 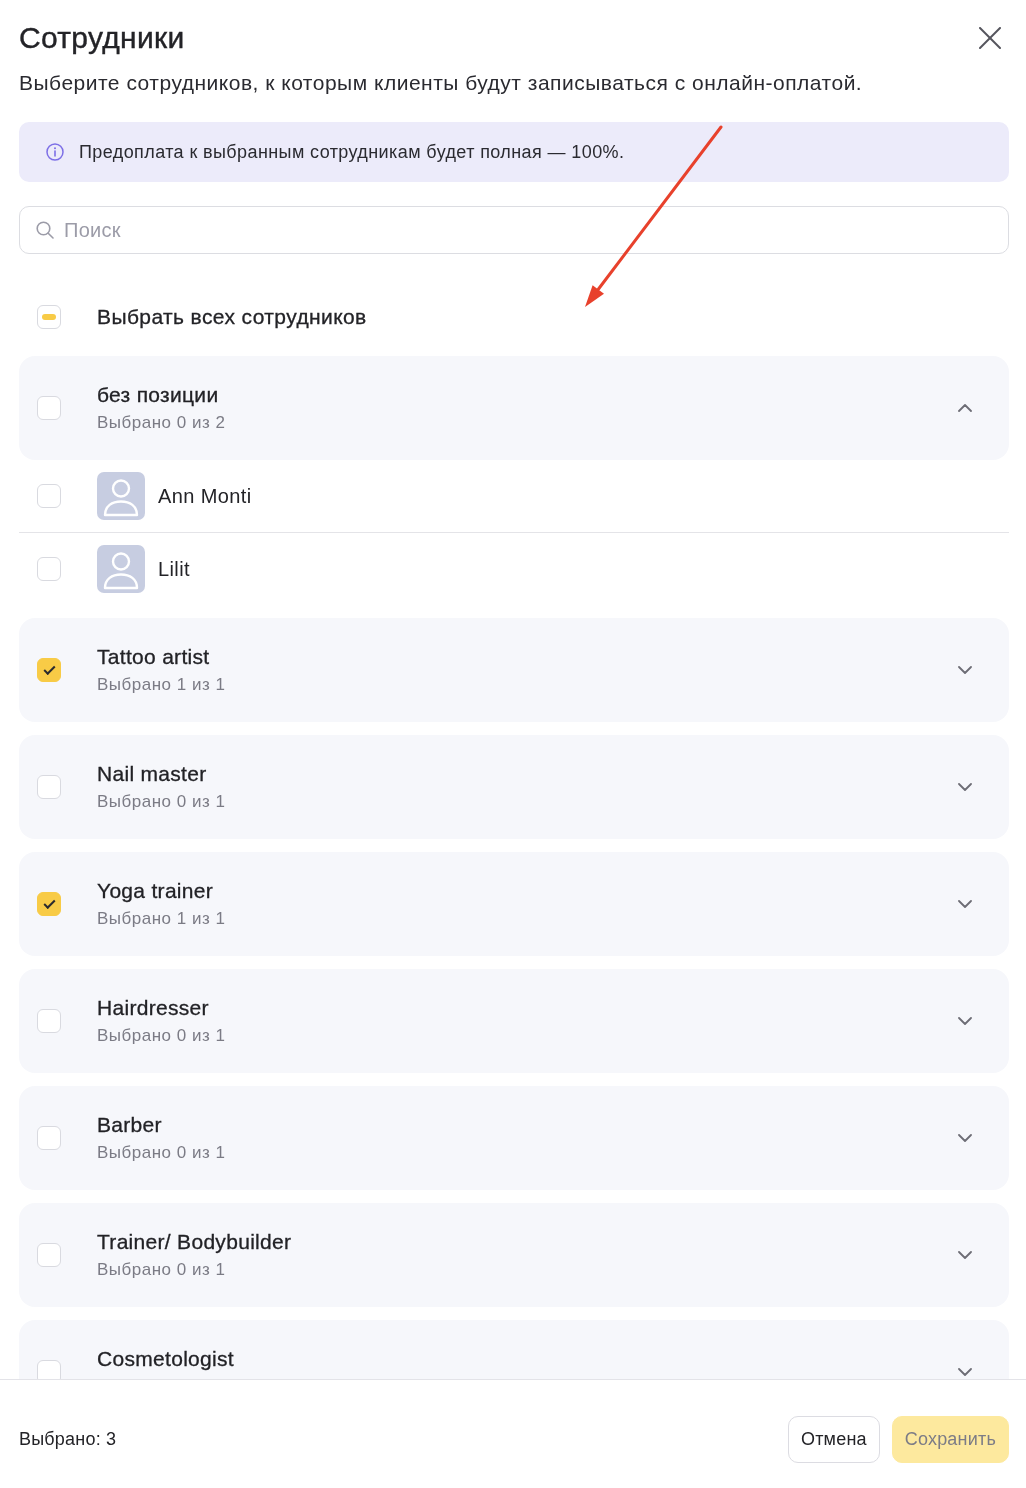 I want to click on cancel-button: Отмена, so click(x=833, y=1439).